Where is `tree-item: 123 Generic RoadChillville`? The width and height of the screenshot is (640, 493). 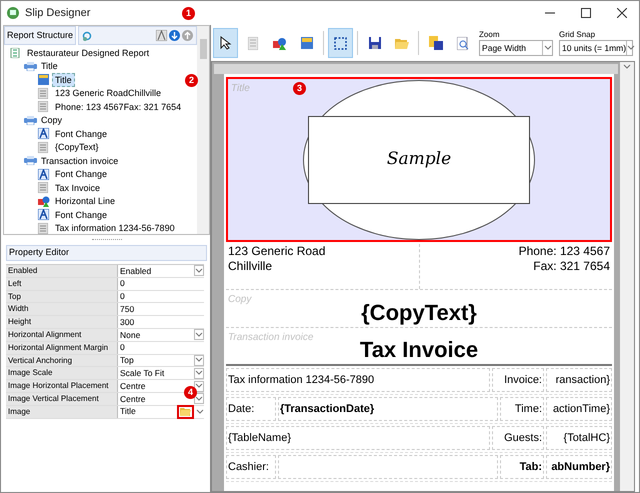
tree-item: 123 Generic RoadChillville is located at coordinates (108, 93).